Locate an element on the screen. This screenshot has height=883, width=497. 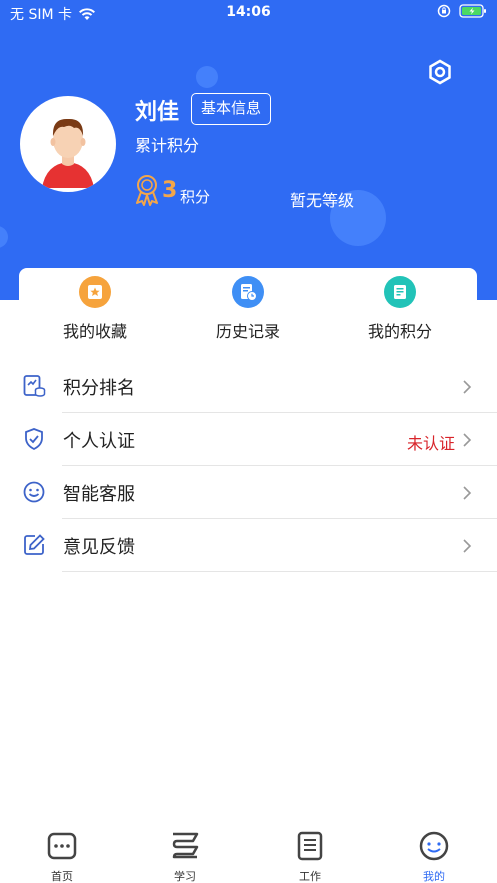
menu-item-personal-verification: 个人认证 未认证 is located at coordinates (248, 439).